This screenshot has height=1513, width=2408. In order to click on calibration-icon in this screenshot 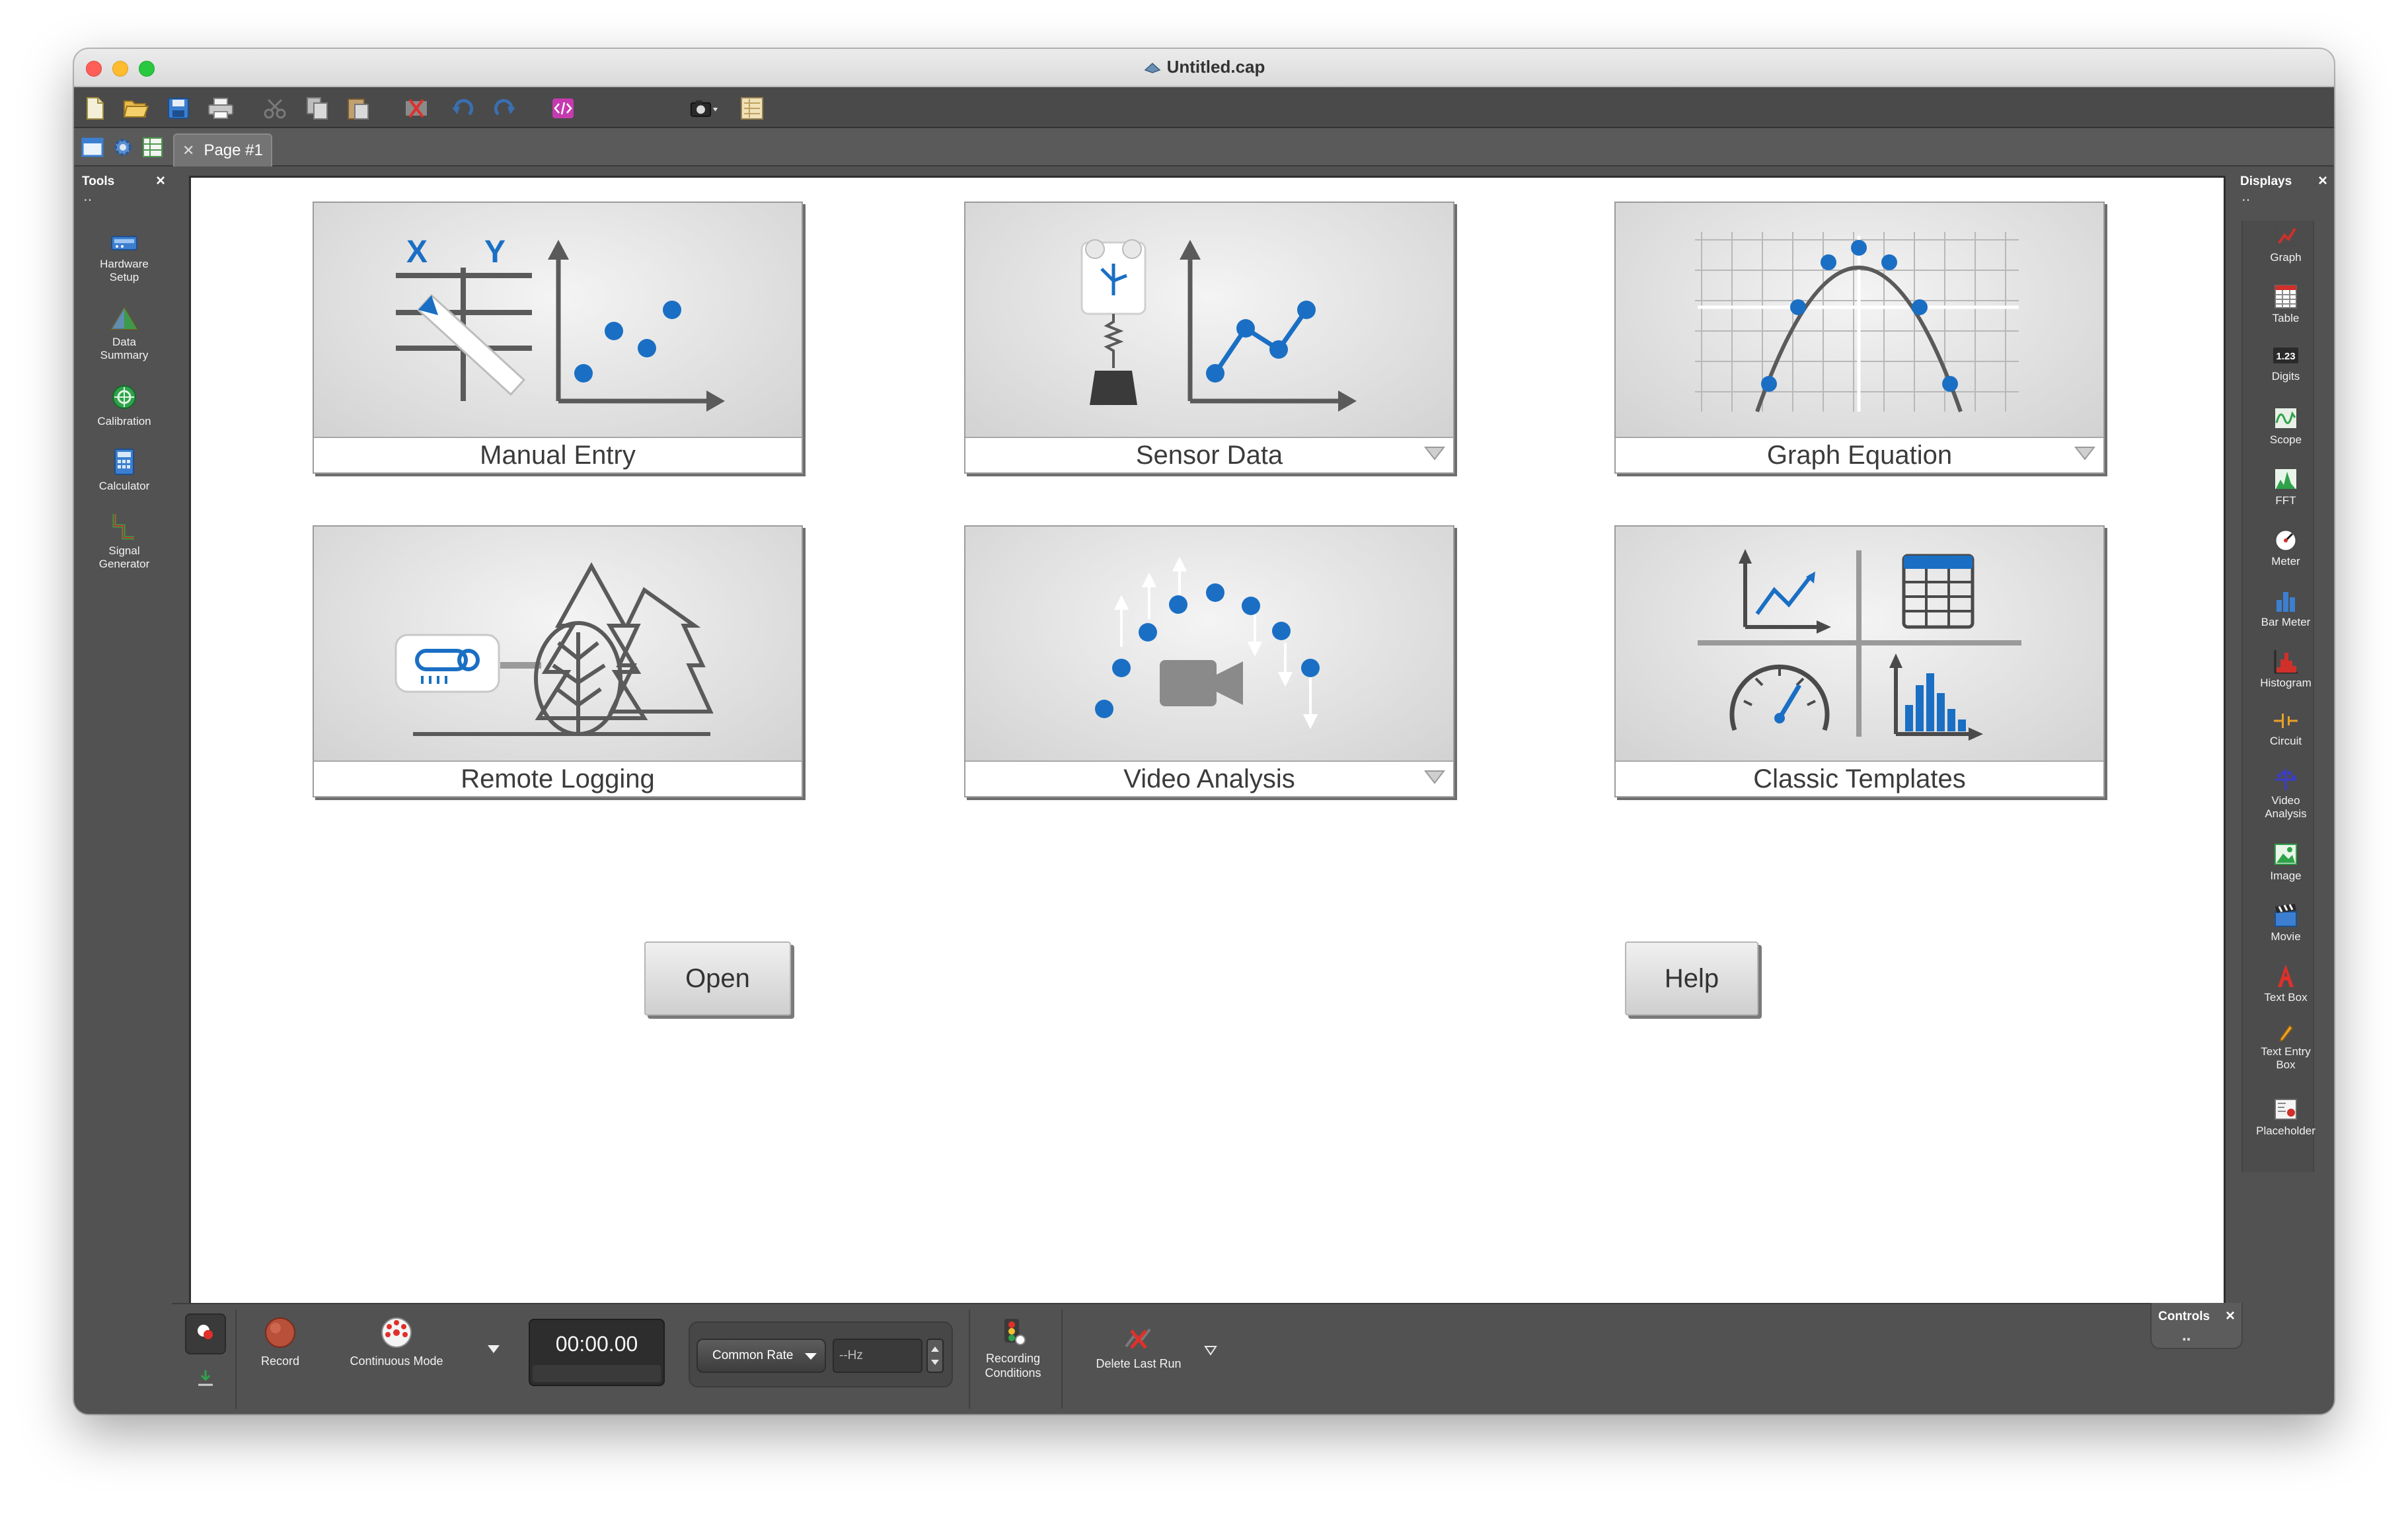, I will do `click(124, 397)`.